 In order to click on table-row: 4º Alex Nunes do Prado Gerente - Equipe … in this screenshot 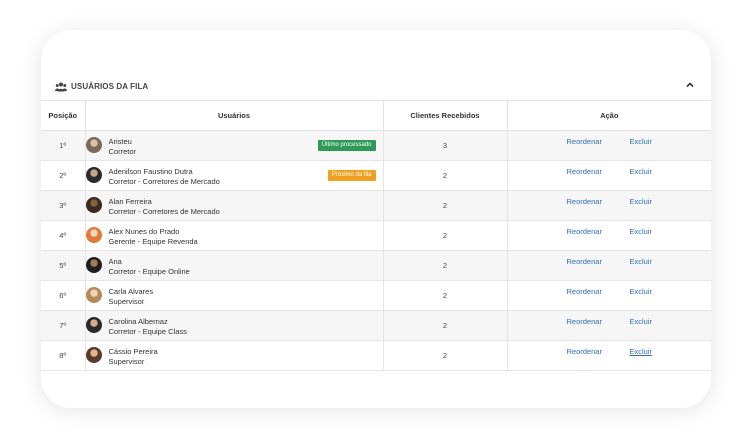, I will do `click(376, 235)`.